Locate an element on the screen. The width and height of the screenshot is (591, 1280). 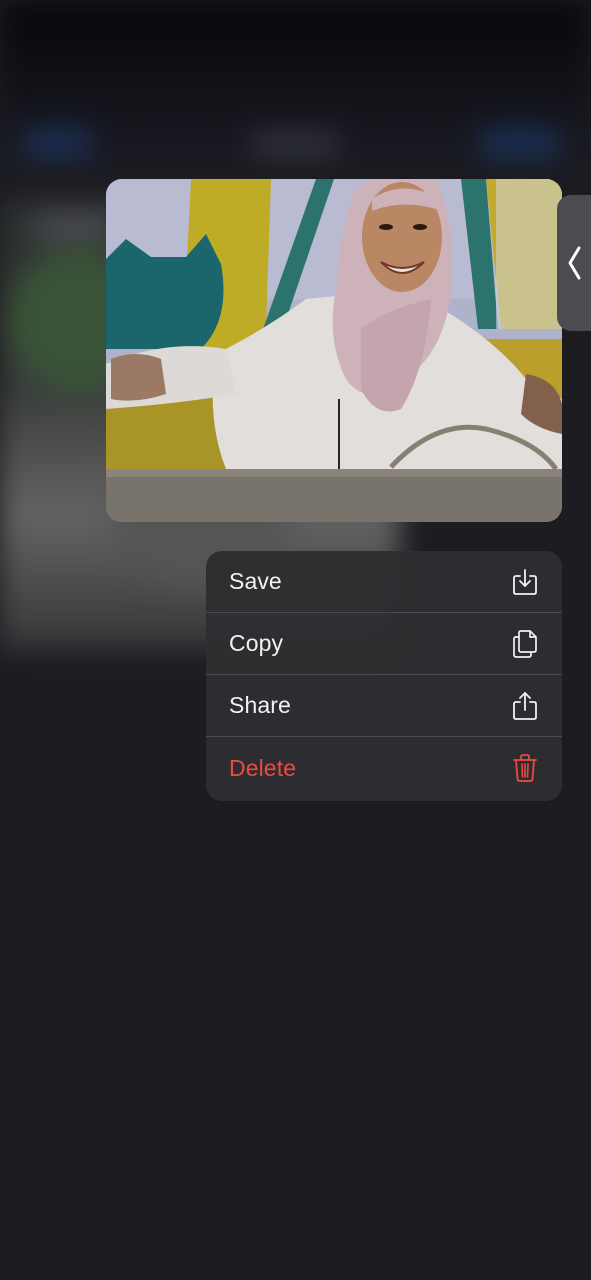
menu-item-label: Save is located at coordinates (255, 581).